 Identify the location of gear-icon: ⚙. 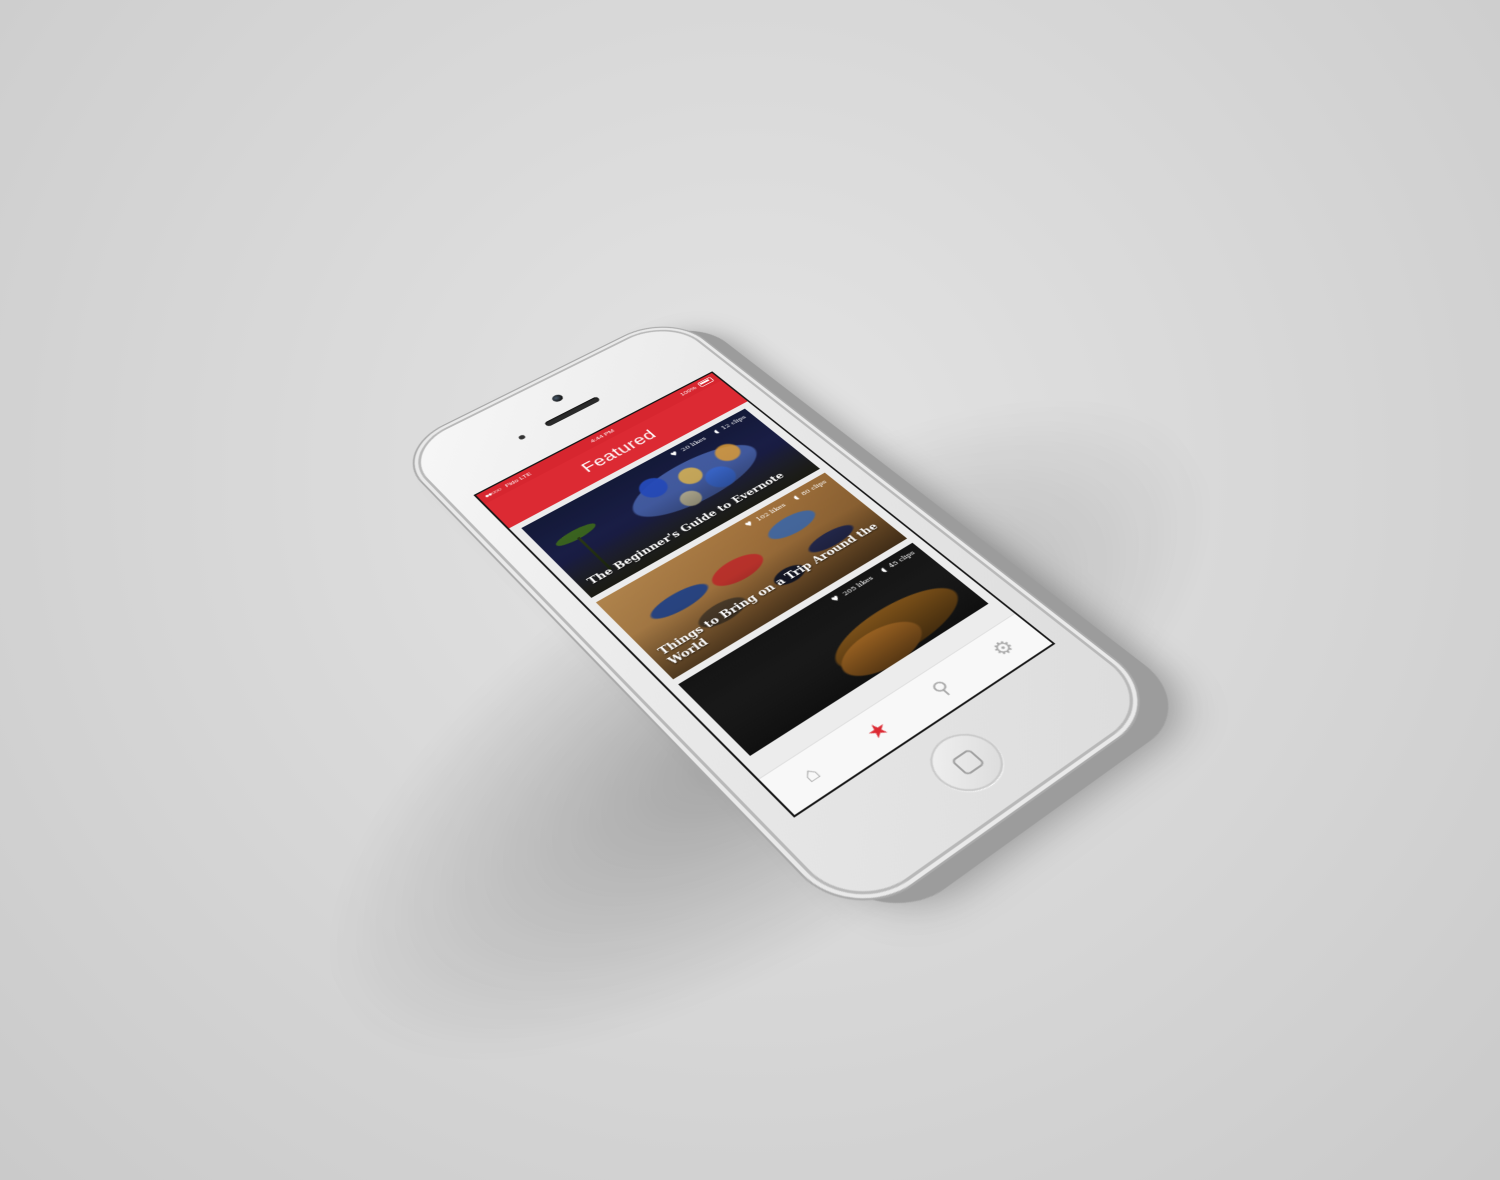
(1003, 647).